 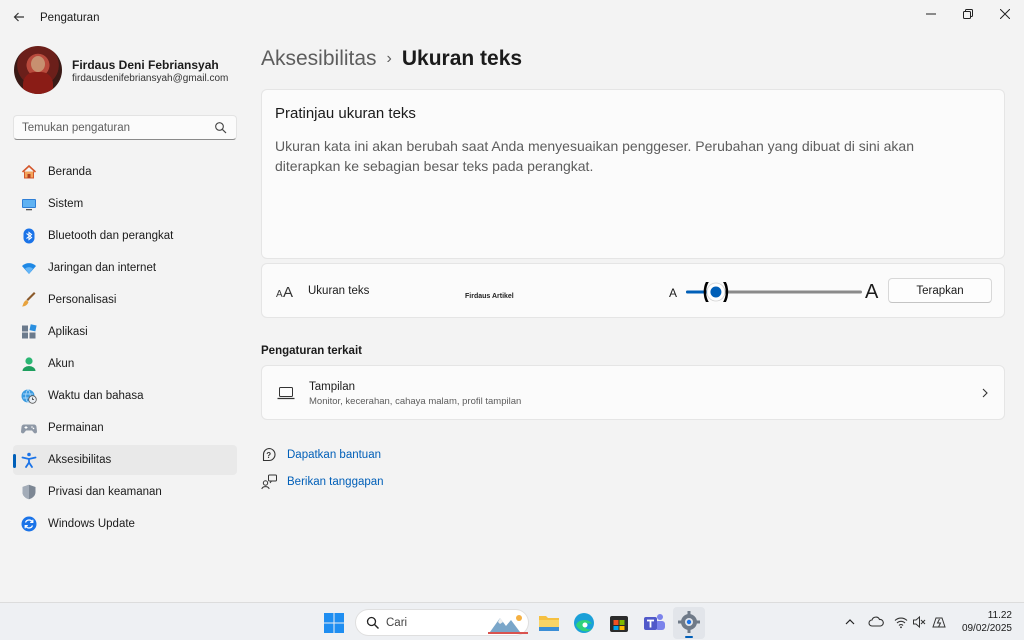 I want to click on sidebar-item-label: Privasi dan keamanan, so click(x=105, y=492).